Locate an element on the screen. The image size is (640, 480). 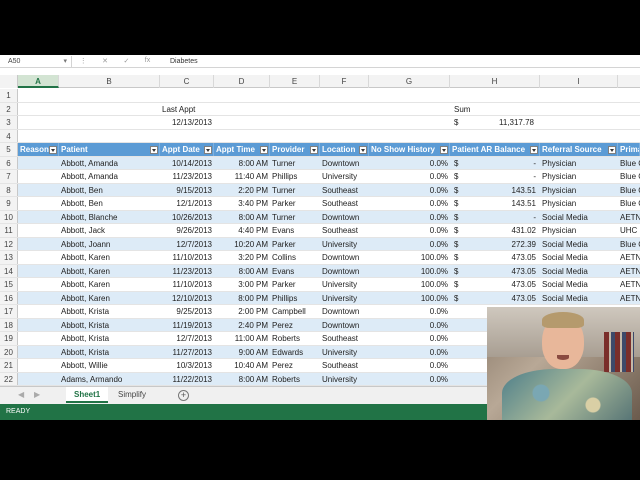
row-number: 15 is located at coordinates (9, 284).